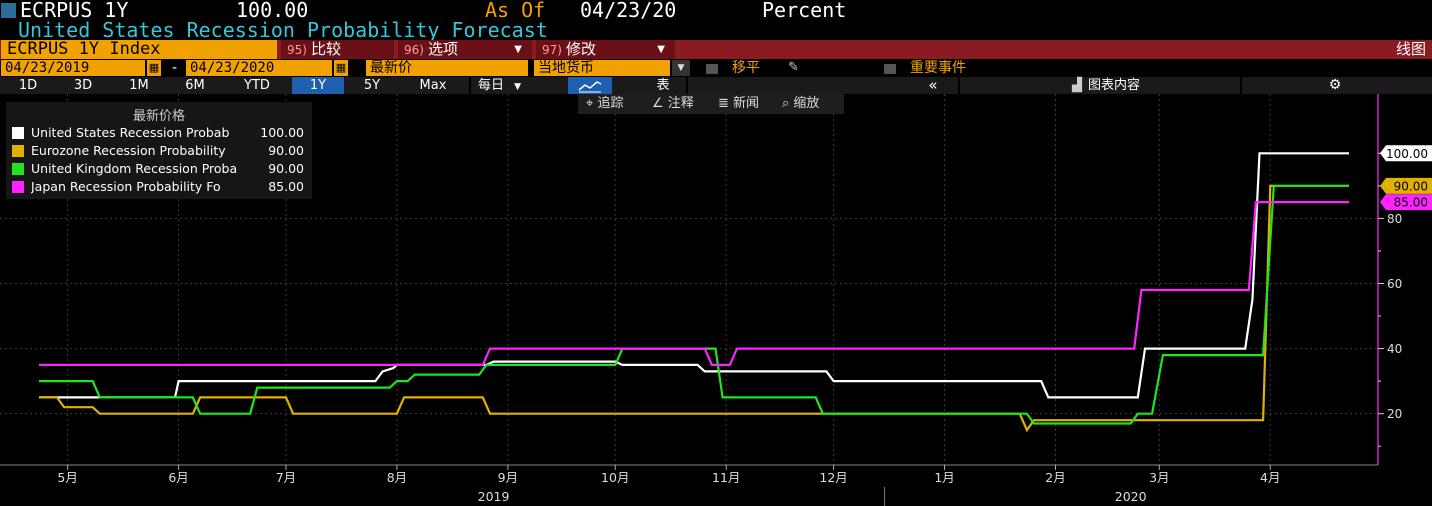 This screenshot has width=1432, height=506. I want to click on legend-item: United States Recession Probab 100.00, so click(162, 133).